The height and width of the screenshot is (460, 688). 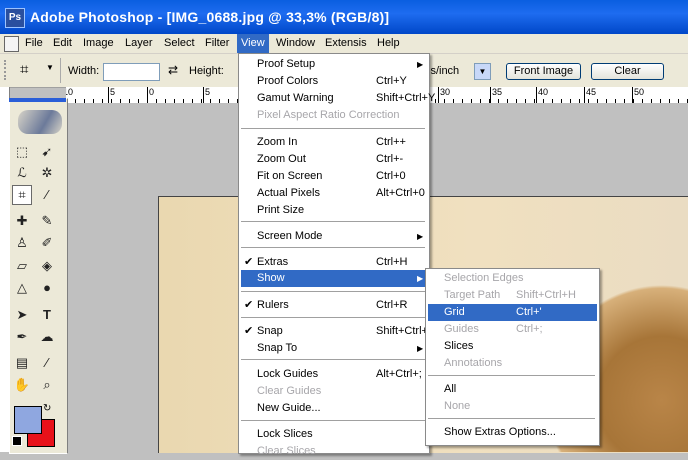 I want to click on marquee-tool-icon: ⬚, so click(x=22, y=152).